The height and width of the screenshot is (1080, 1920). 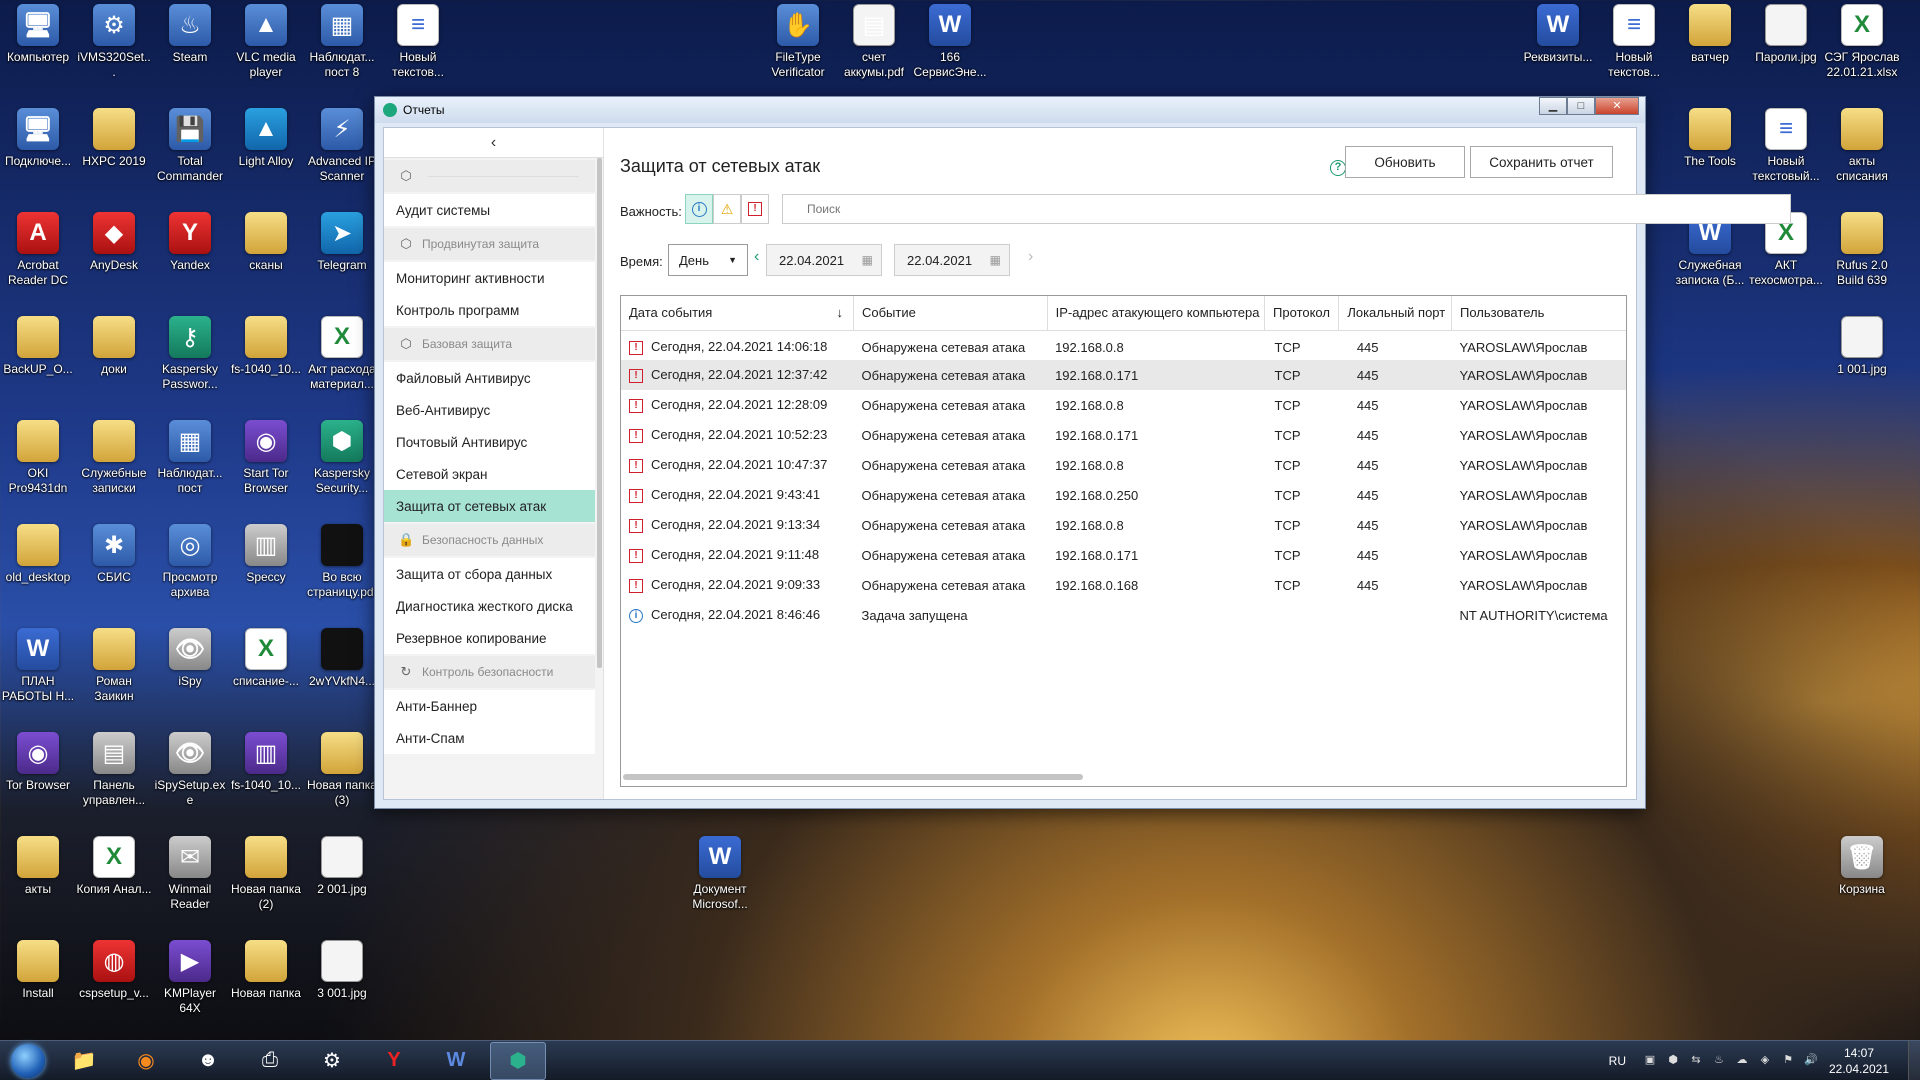 I want to click on desktop-icon: Новая папка (2), so click(x=266, y=872).